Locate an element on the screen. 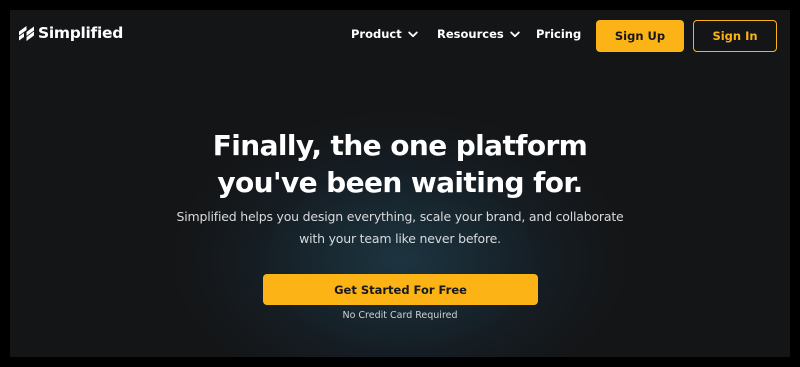 The width and height of the screenshot is (800, 367). logo: Simplified is located at coordinates (70, 33).